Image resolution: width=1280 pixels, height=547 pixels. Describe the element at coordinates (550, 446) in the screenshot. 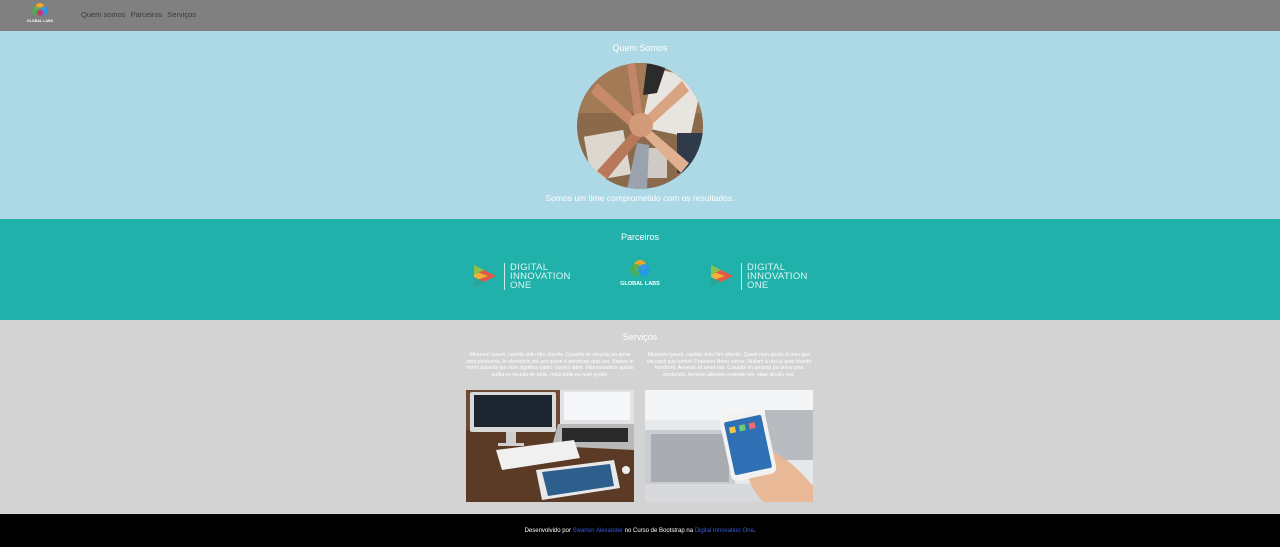

I see `service-image-computers` at that location.